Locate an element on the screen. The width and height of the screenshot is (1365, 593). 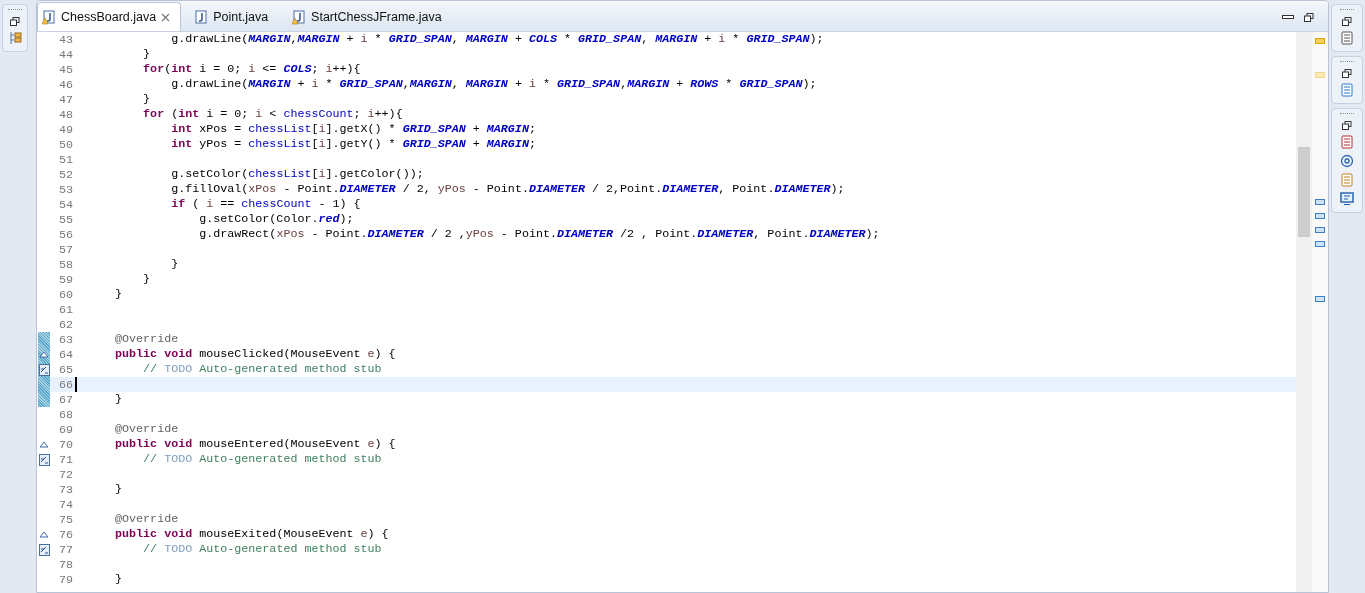
line-number: 65 is located at coordinates (65, 369).